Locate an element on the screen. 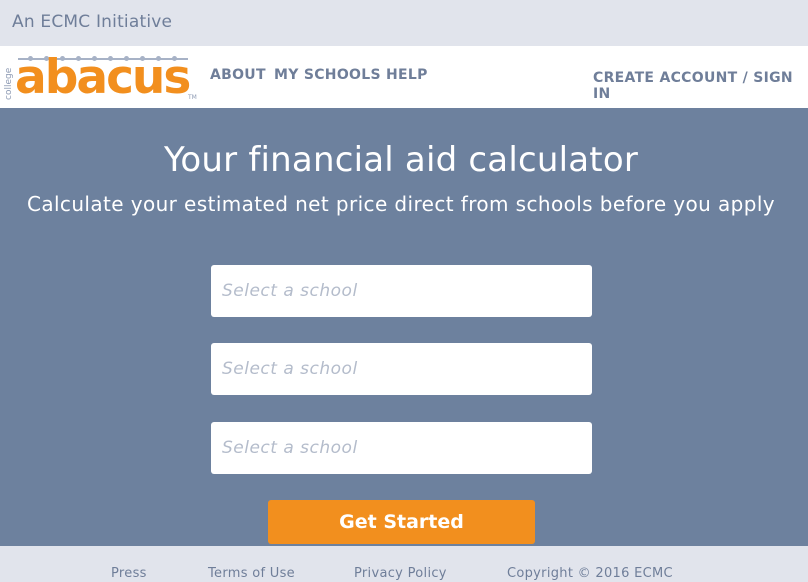 This screenshot has height=582, width=808. top-banner: An ECMC Initiative is located at coordinates (404, 23).